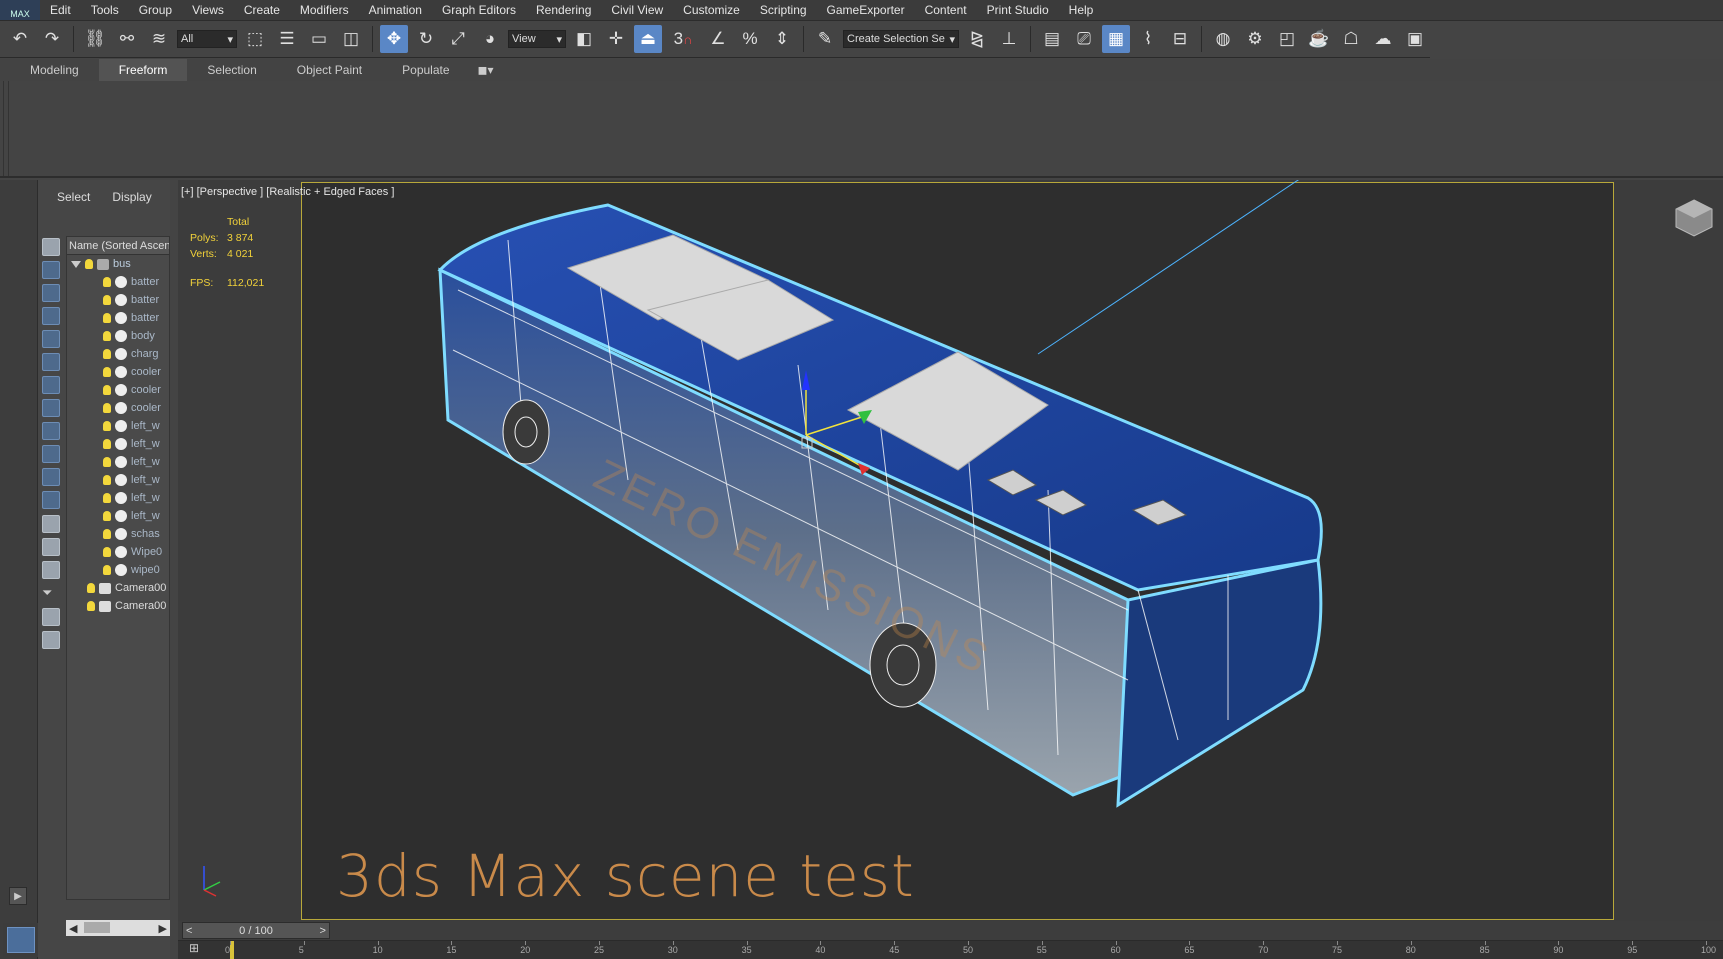 The height and width of the screenshot is (959, 1723). What do you see at coordinates (21, 940) in the screenshot?
I see `maxscript-listener` at bounding box center [21, 940].